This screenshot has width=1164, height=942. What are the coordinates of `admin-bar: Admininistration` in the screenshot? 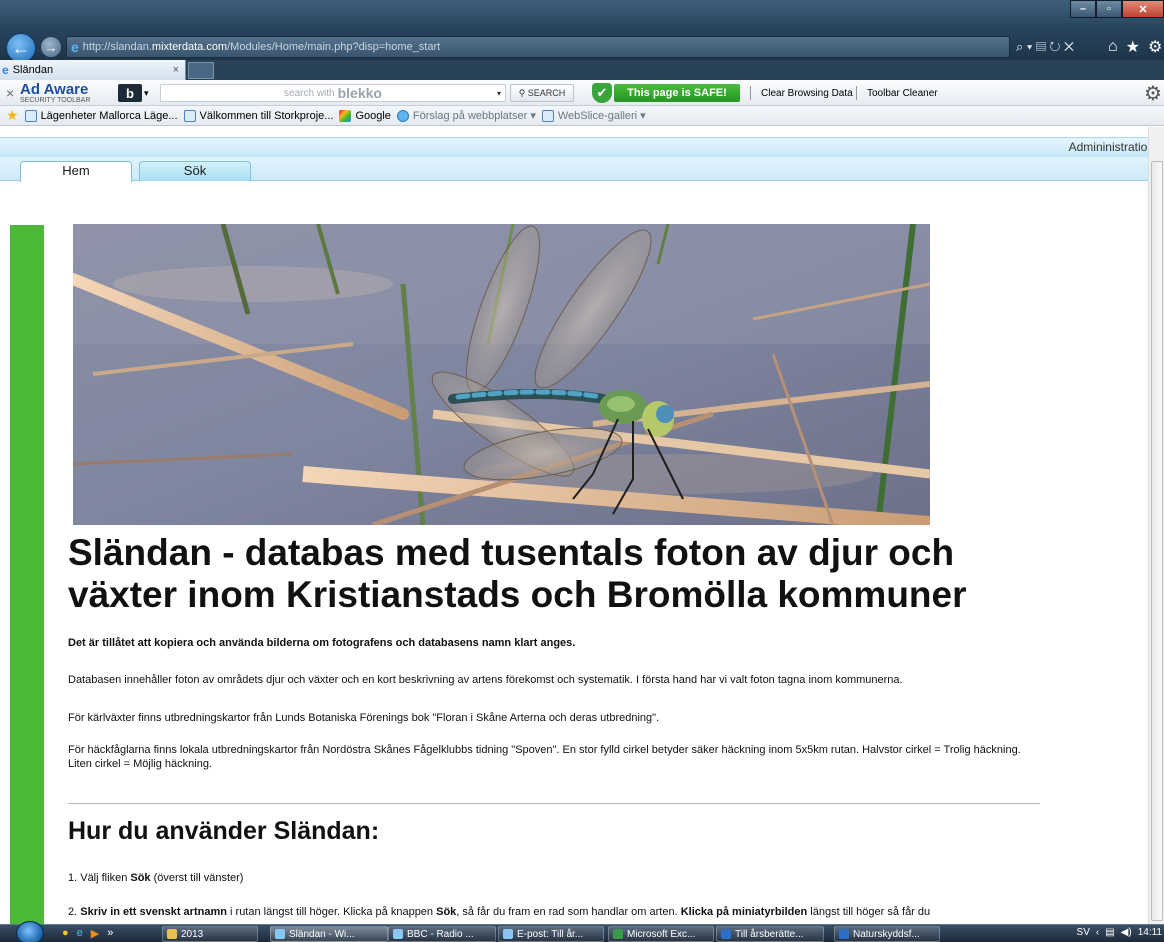 It's located at (574, 147).